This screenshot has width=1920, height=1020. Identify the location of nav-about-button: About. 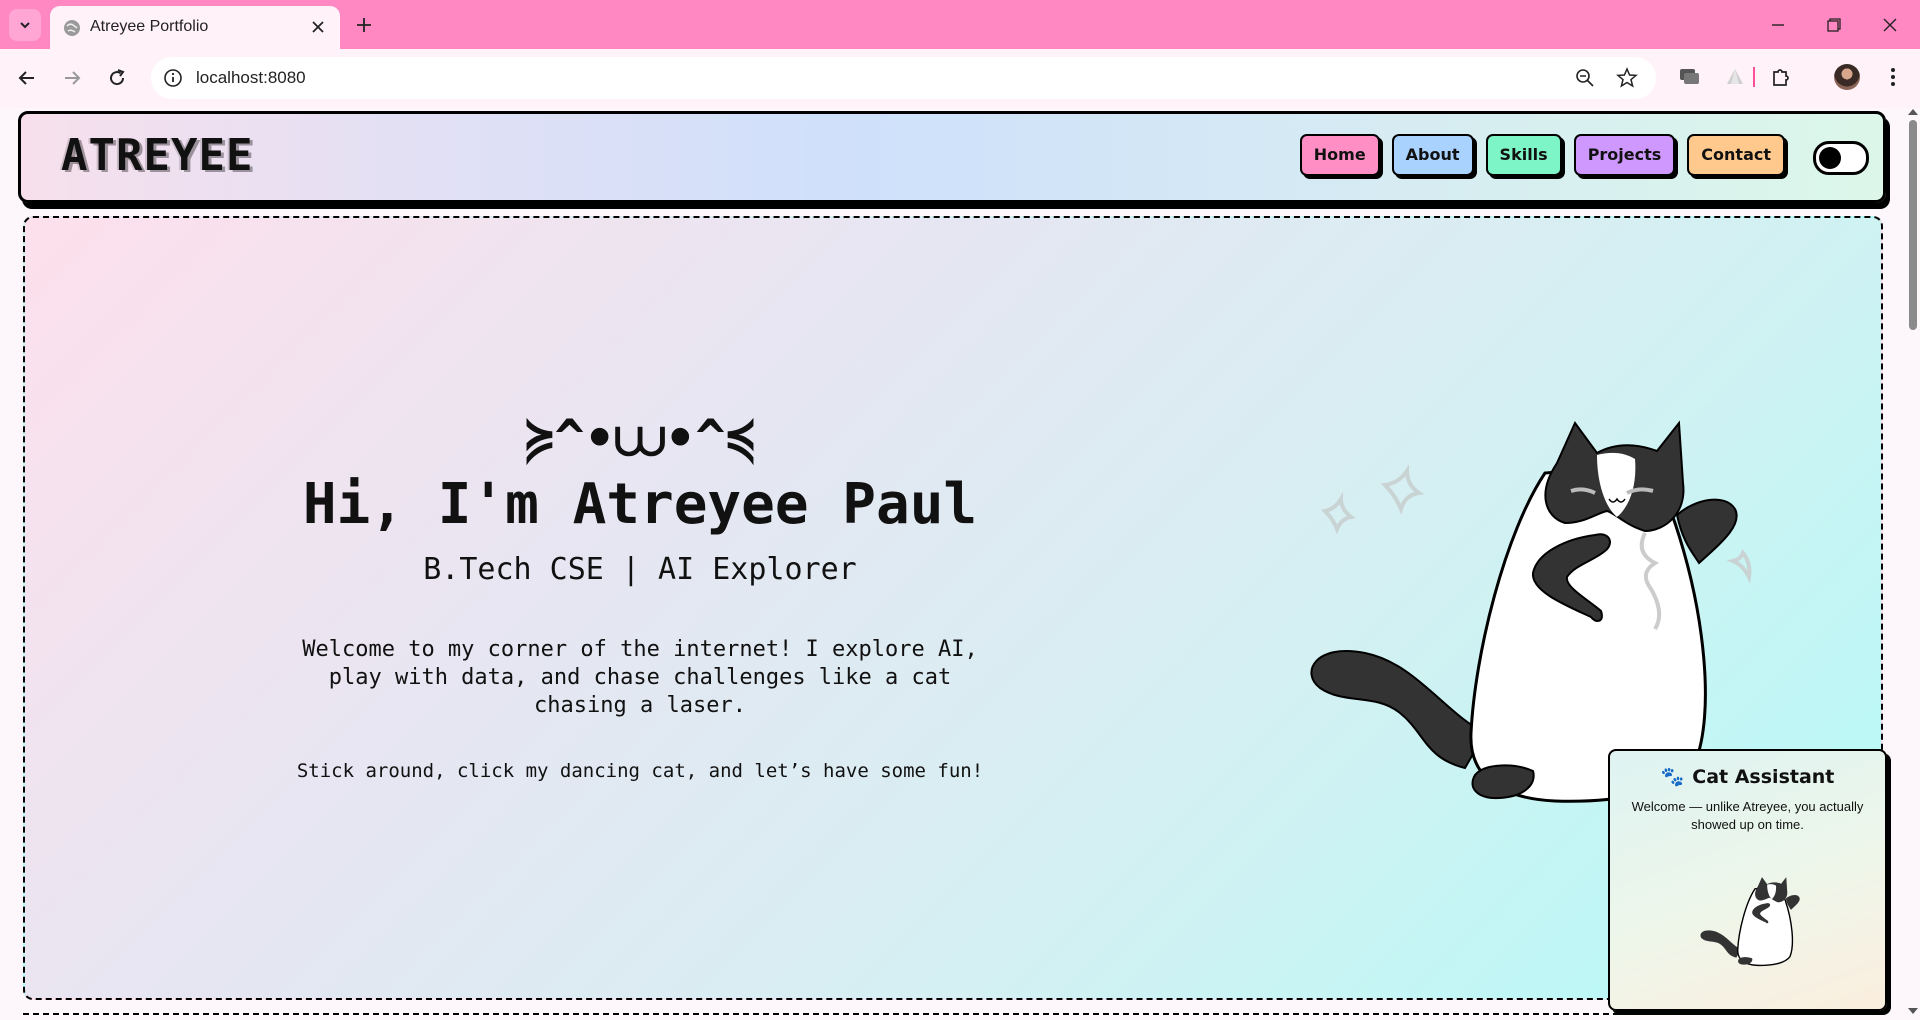
(1432, 155).